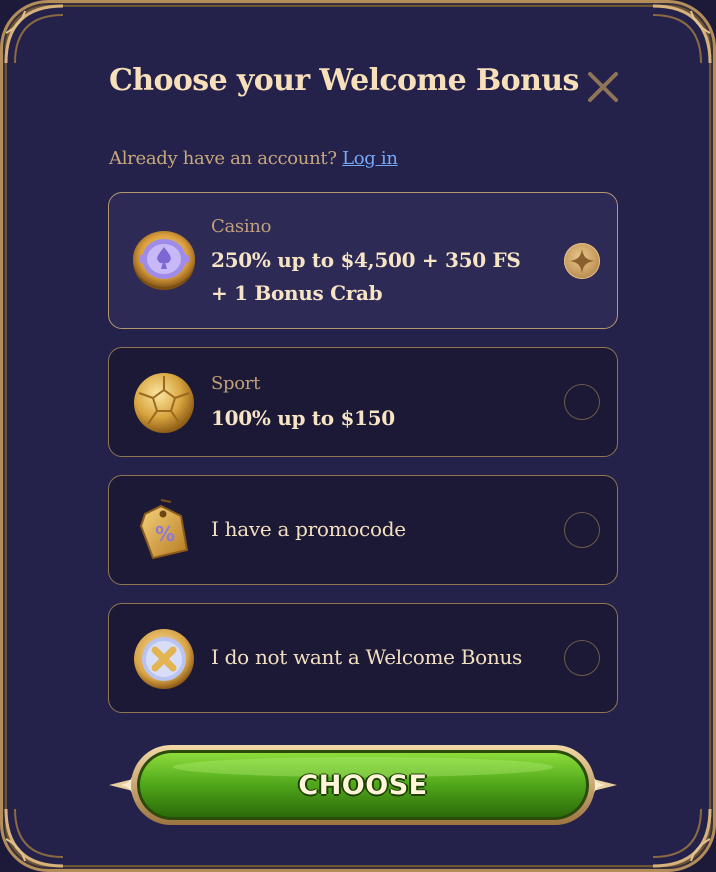  I want to click on choose-button: CHOOSE, so click(363, 785).